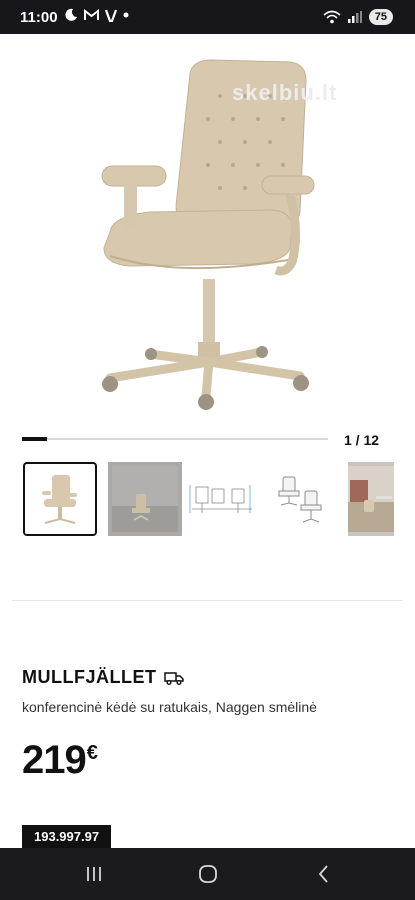  Describe the element at coordinates (92, 753) in the screenshot. I see `price-currency: €` at that location.